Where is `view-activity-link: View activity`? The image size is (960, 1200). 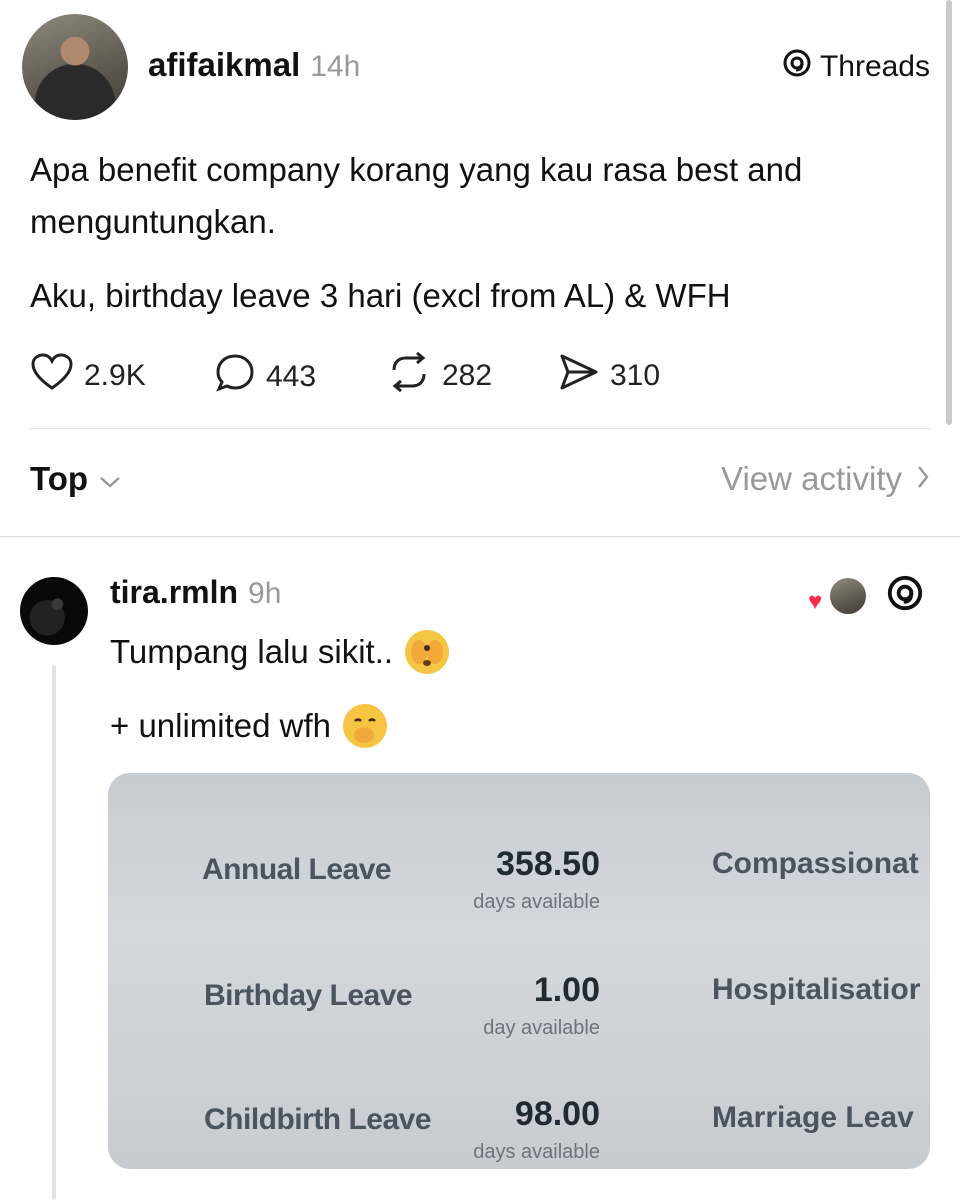 view-activity-link: View activity is located at coordinates (825, 479).